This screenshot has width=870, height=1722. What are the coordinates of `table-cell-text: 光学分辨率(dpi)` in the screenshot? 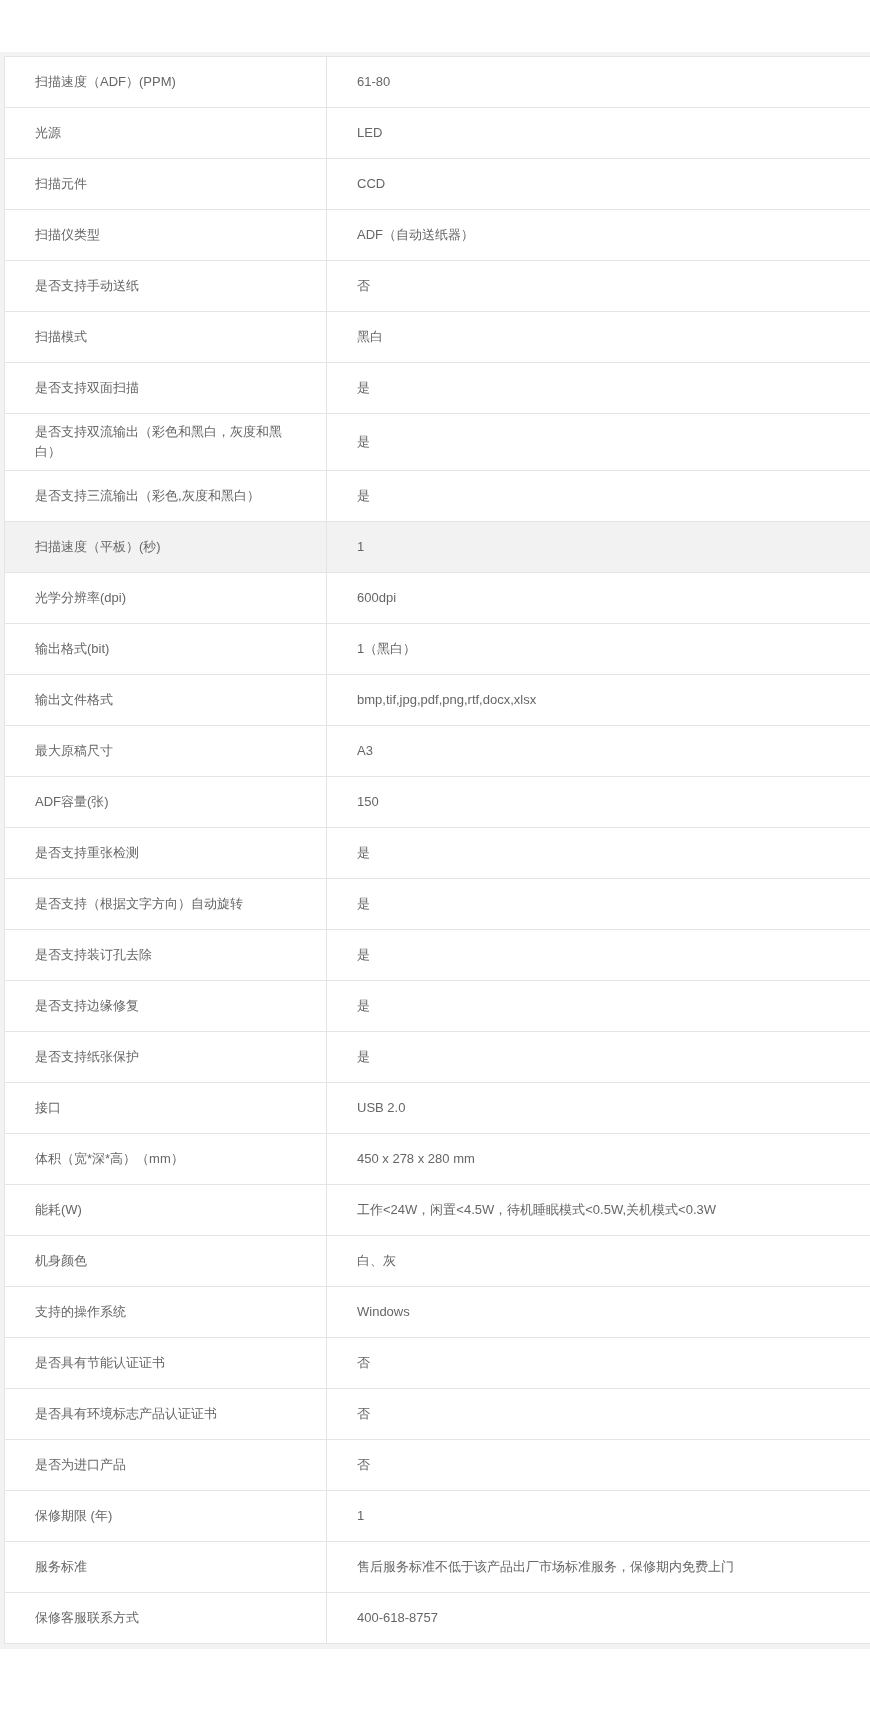 It's located at (80, 598).